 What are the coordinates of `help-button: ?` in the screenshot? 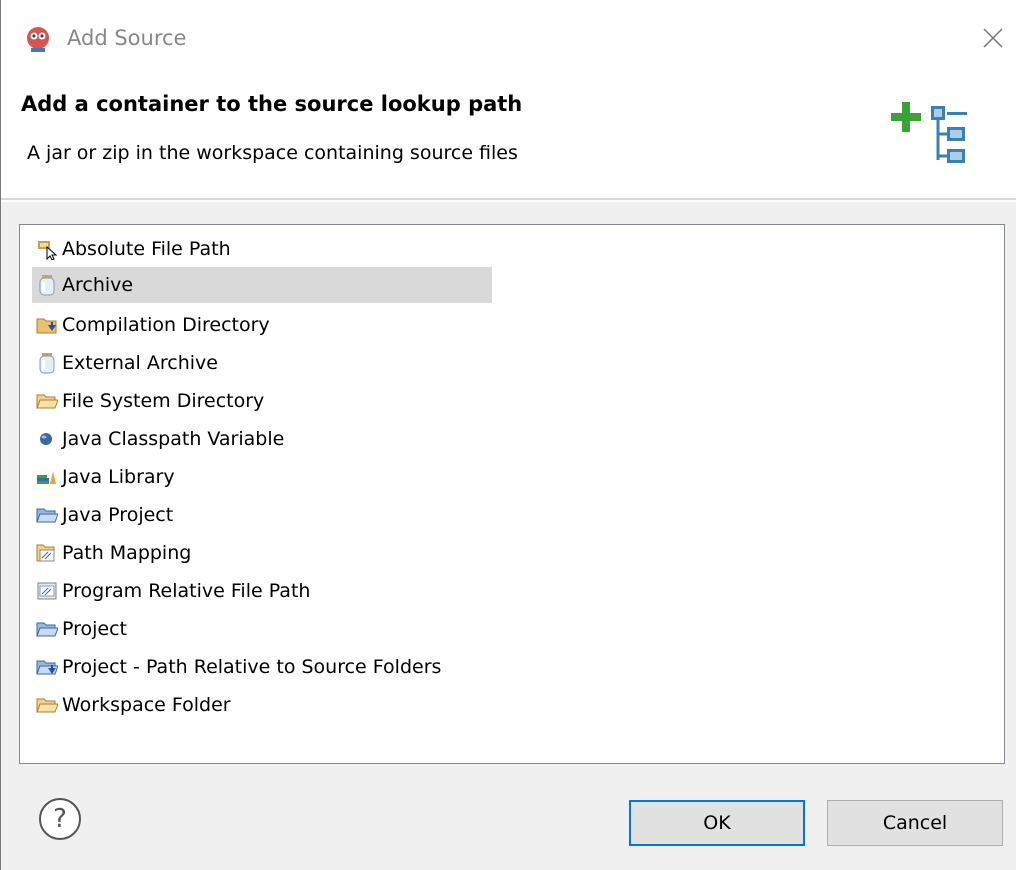 It's located at (60, 819).